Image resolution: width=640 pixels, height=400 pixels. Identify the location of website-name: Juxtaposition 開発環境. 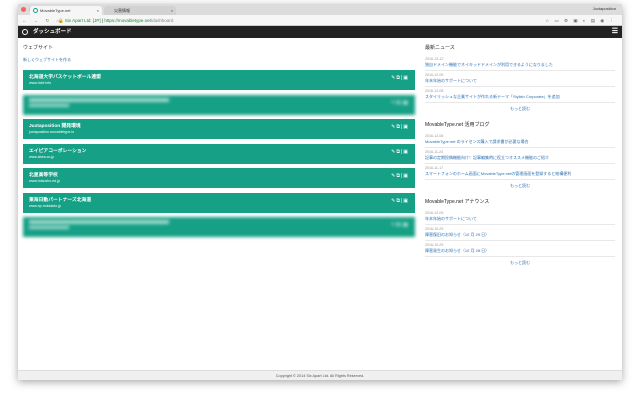
(219, 125).